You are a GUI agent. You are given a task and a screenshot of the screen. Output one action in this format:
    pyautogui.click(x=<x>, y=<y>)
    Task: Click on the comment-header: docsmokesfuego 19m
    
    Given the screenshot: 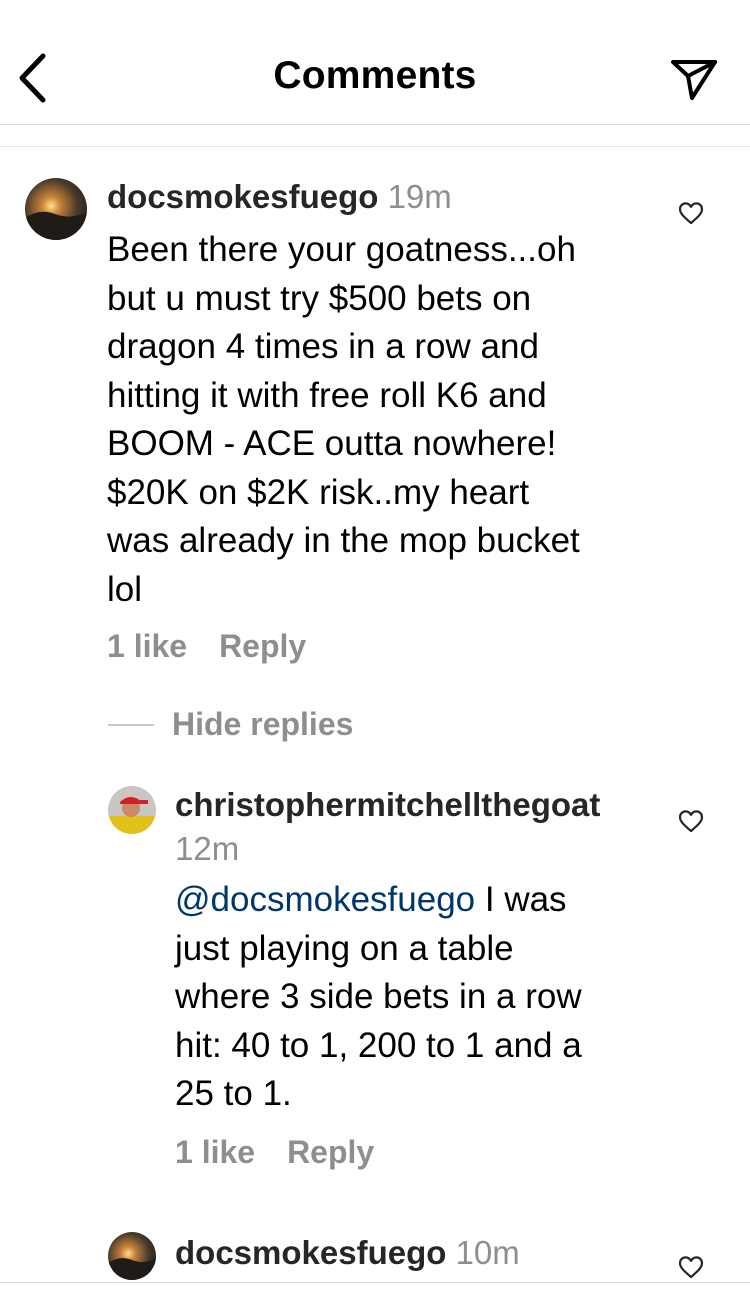 What is the action you would take?
    pyautogui.click(x=279, y=197)
    